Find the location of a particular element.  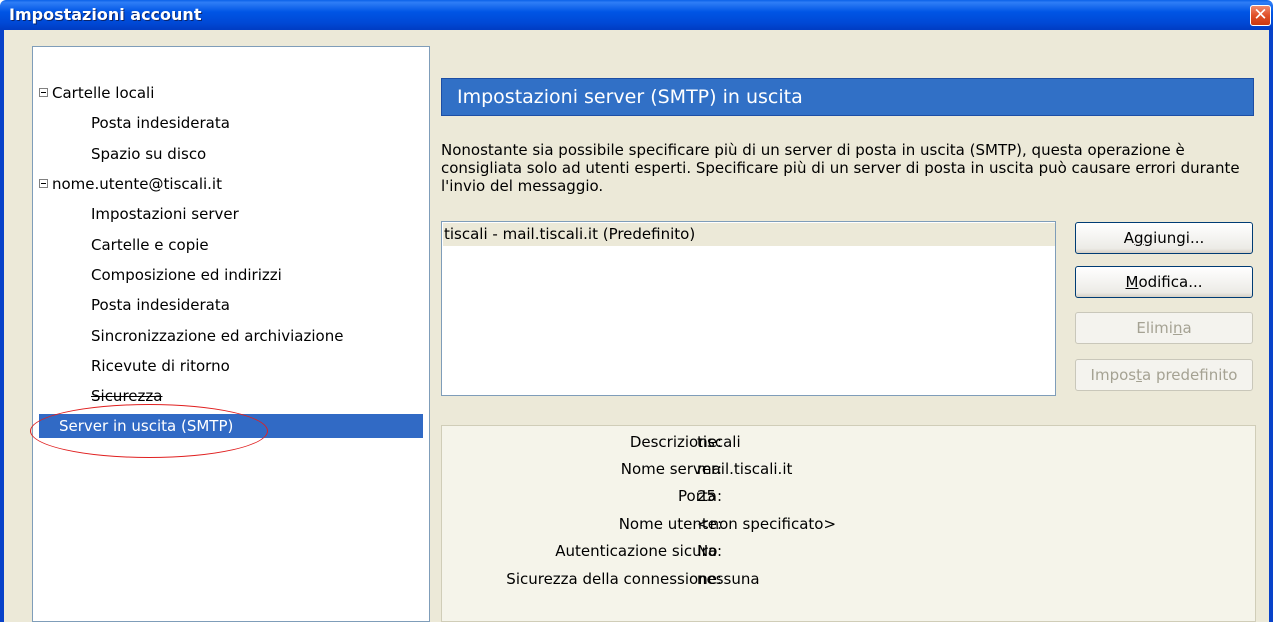

detail-row-connection-security: Sicurezza della connessione: nessuna is located at coordinates (848, 579).